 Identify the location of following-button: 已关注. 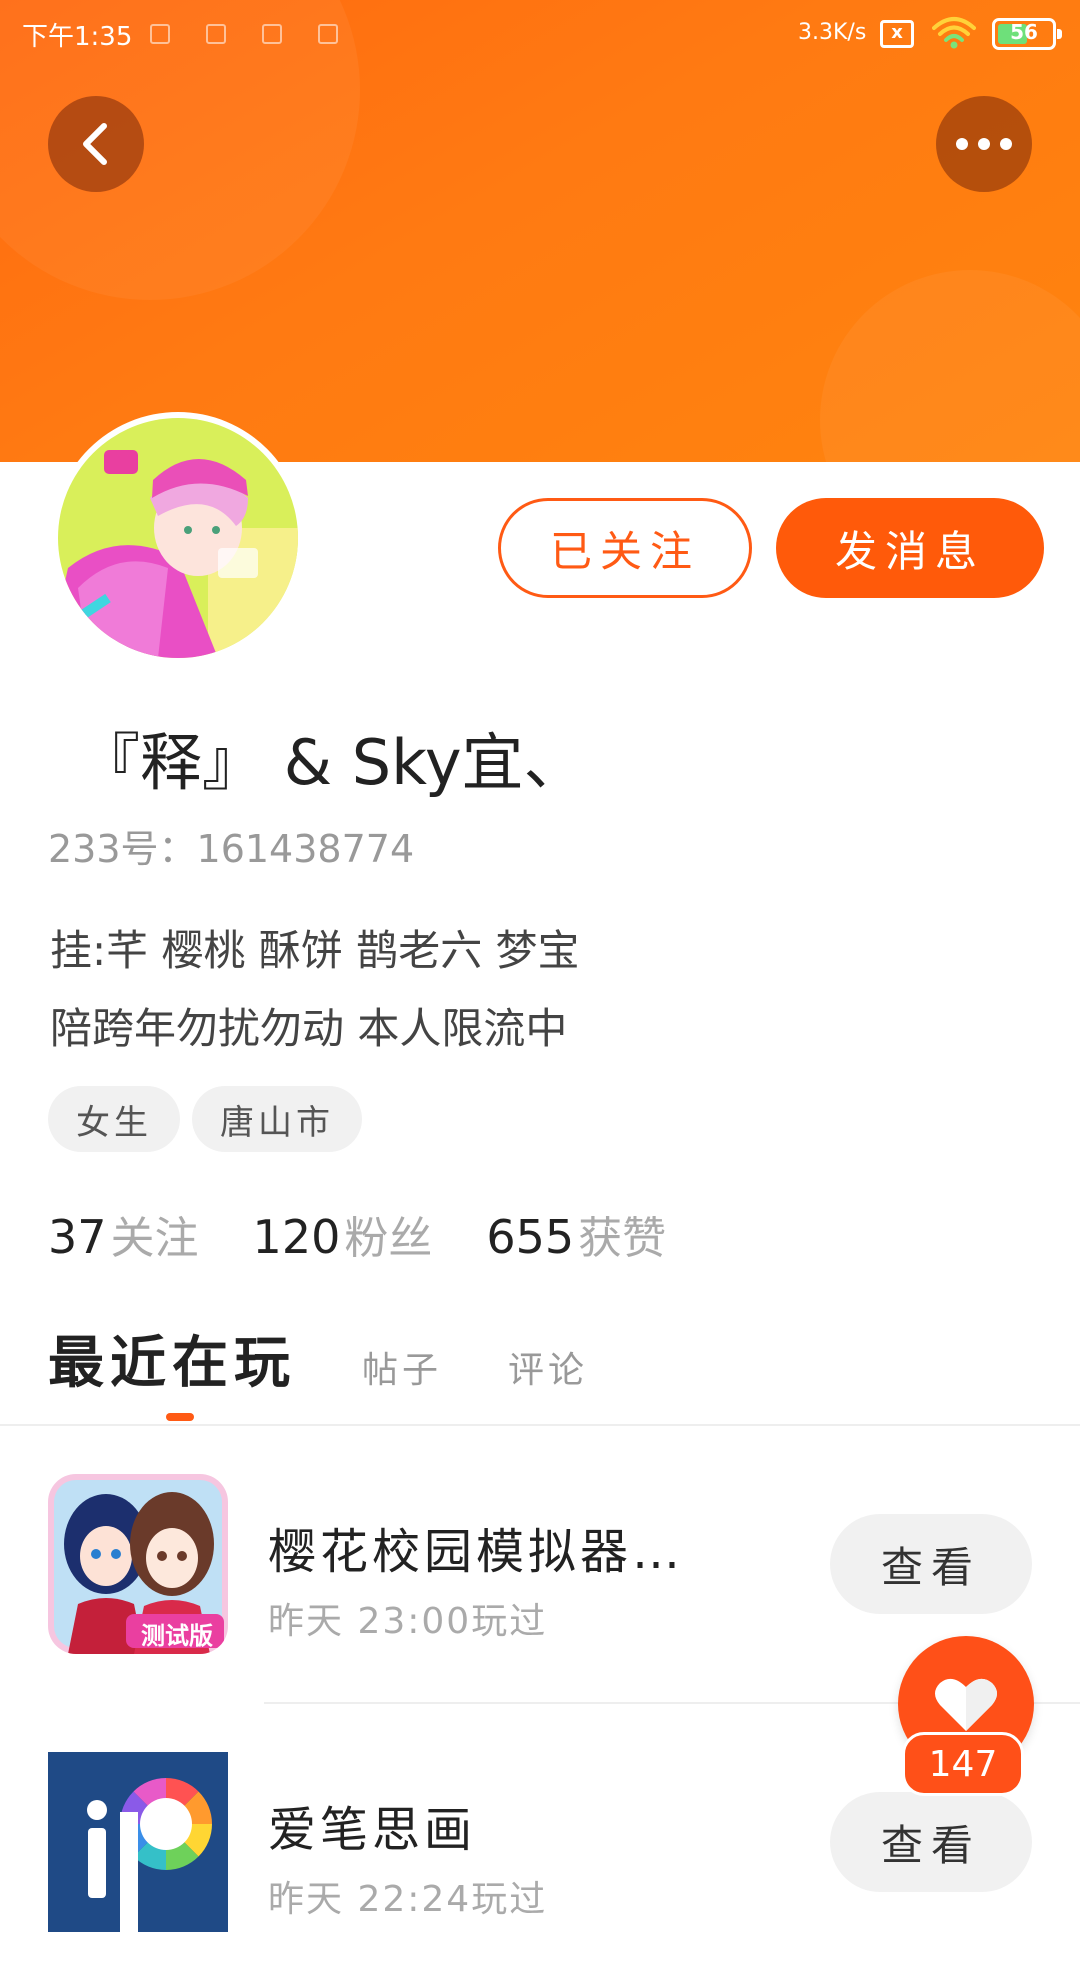
(625, 548).